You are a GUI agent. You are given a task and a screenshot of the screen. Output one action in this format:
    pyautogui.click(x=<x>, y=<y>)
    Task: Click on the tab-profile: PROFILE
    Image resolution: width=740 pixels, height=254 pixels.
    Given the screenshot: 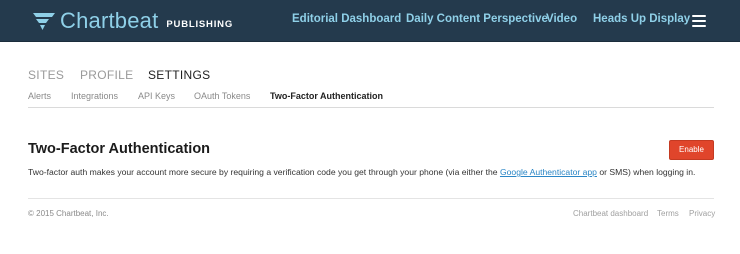 What is the action you would take?
    pyautogui.click(x=106, y=75)
    